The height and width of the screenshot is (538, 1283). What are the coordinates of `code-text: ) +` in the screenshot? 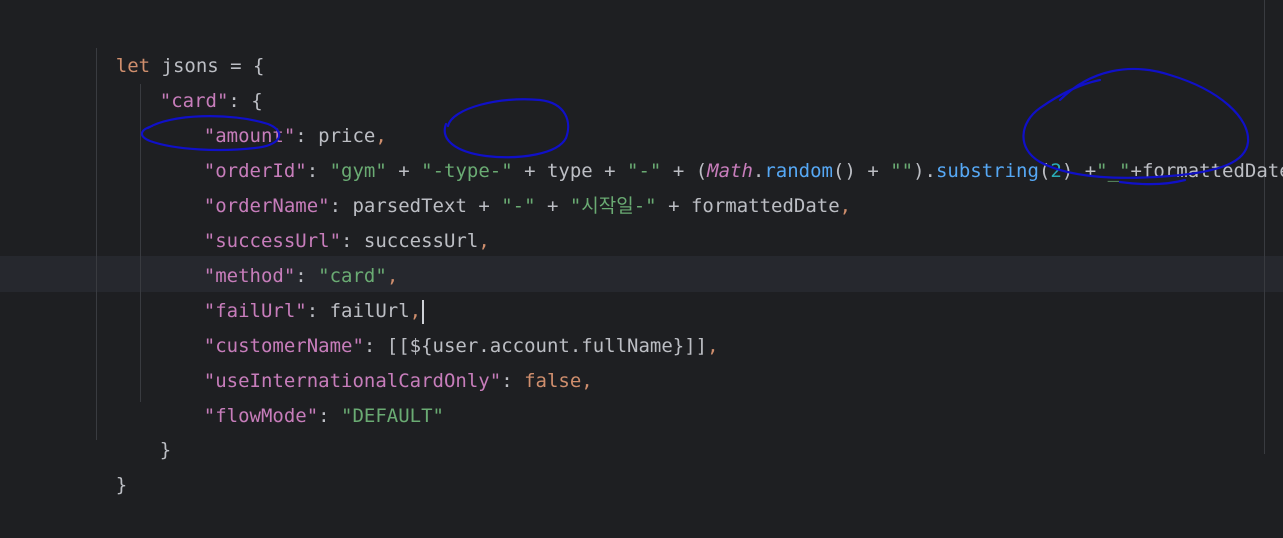 It's located at (1079, 171).